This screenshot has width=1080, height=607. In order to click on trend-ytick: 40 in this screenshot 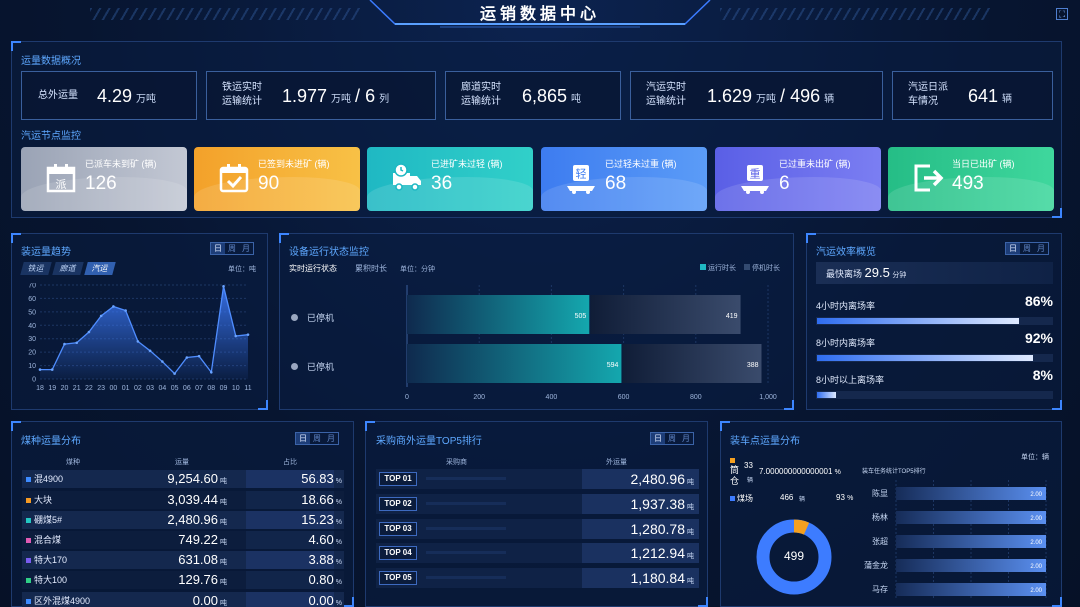, I will do `click(32, 326)`.